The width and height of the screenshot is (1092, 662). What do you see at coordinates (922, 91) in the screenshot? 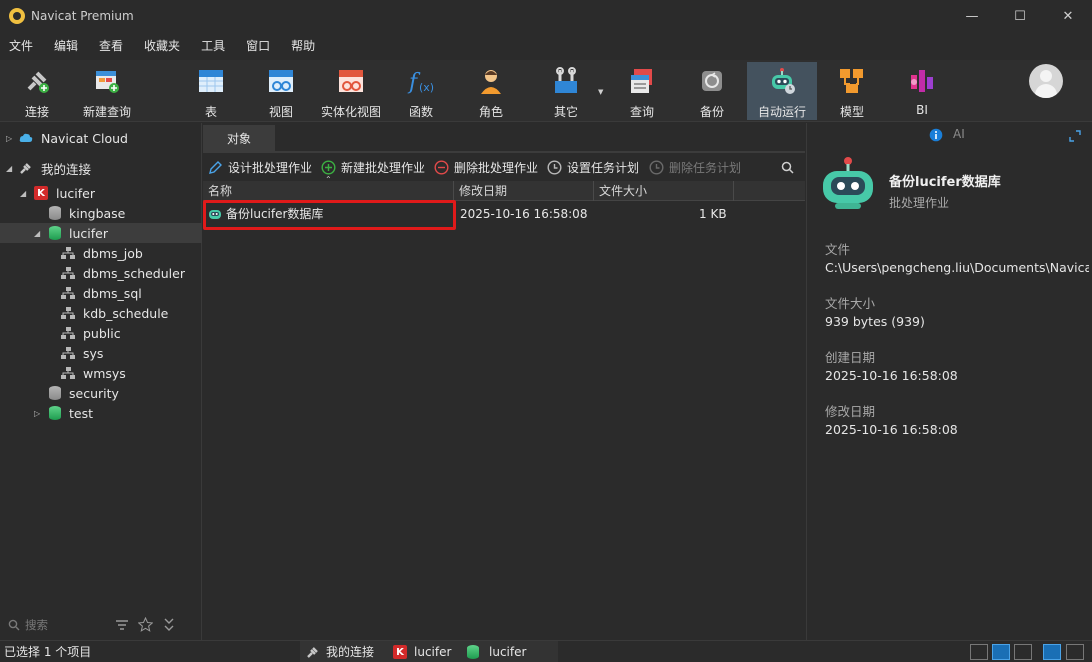
I see `bi-button: BI` at bounding box center [922, 91].